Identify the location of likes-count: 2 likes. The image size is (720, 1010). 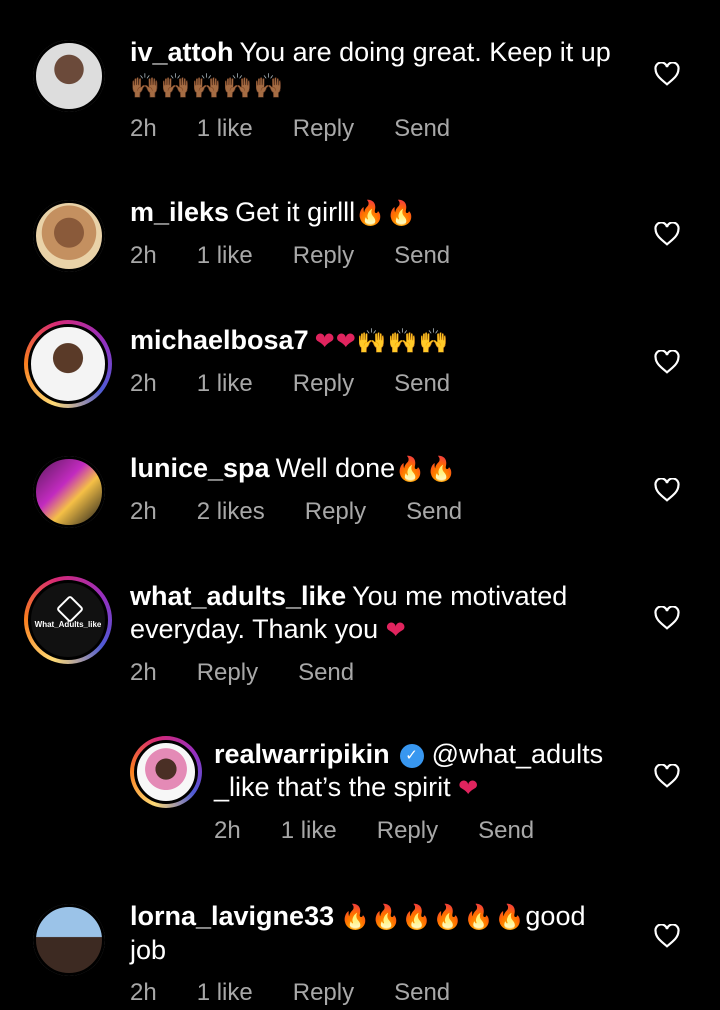
(231, 512).